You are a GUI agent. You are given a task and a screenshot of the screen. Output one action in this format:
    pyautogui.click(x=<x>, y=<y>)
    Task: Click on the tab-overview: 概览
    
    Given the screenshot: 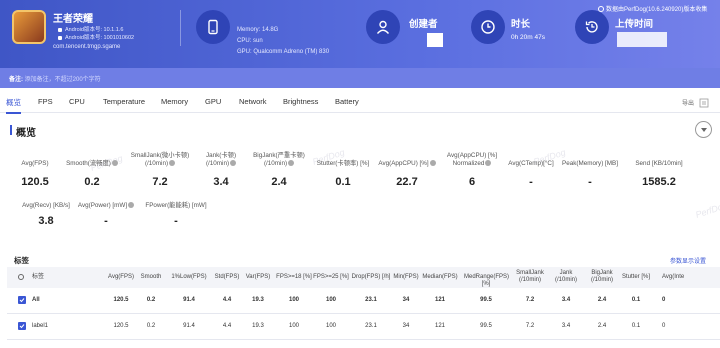 What is the action you would take?
    pyautogui.click(x=13, y=102)
    